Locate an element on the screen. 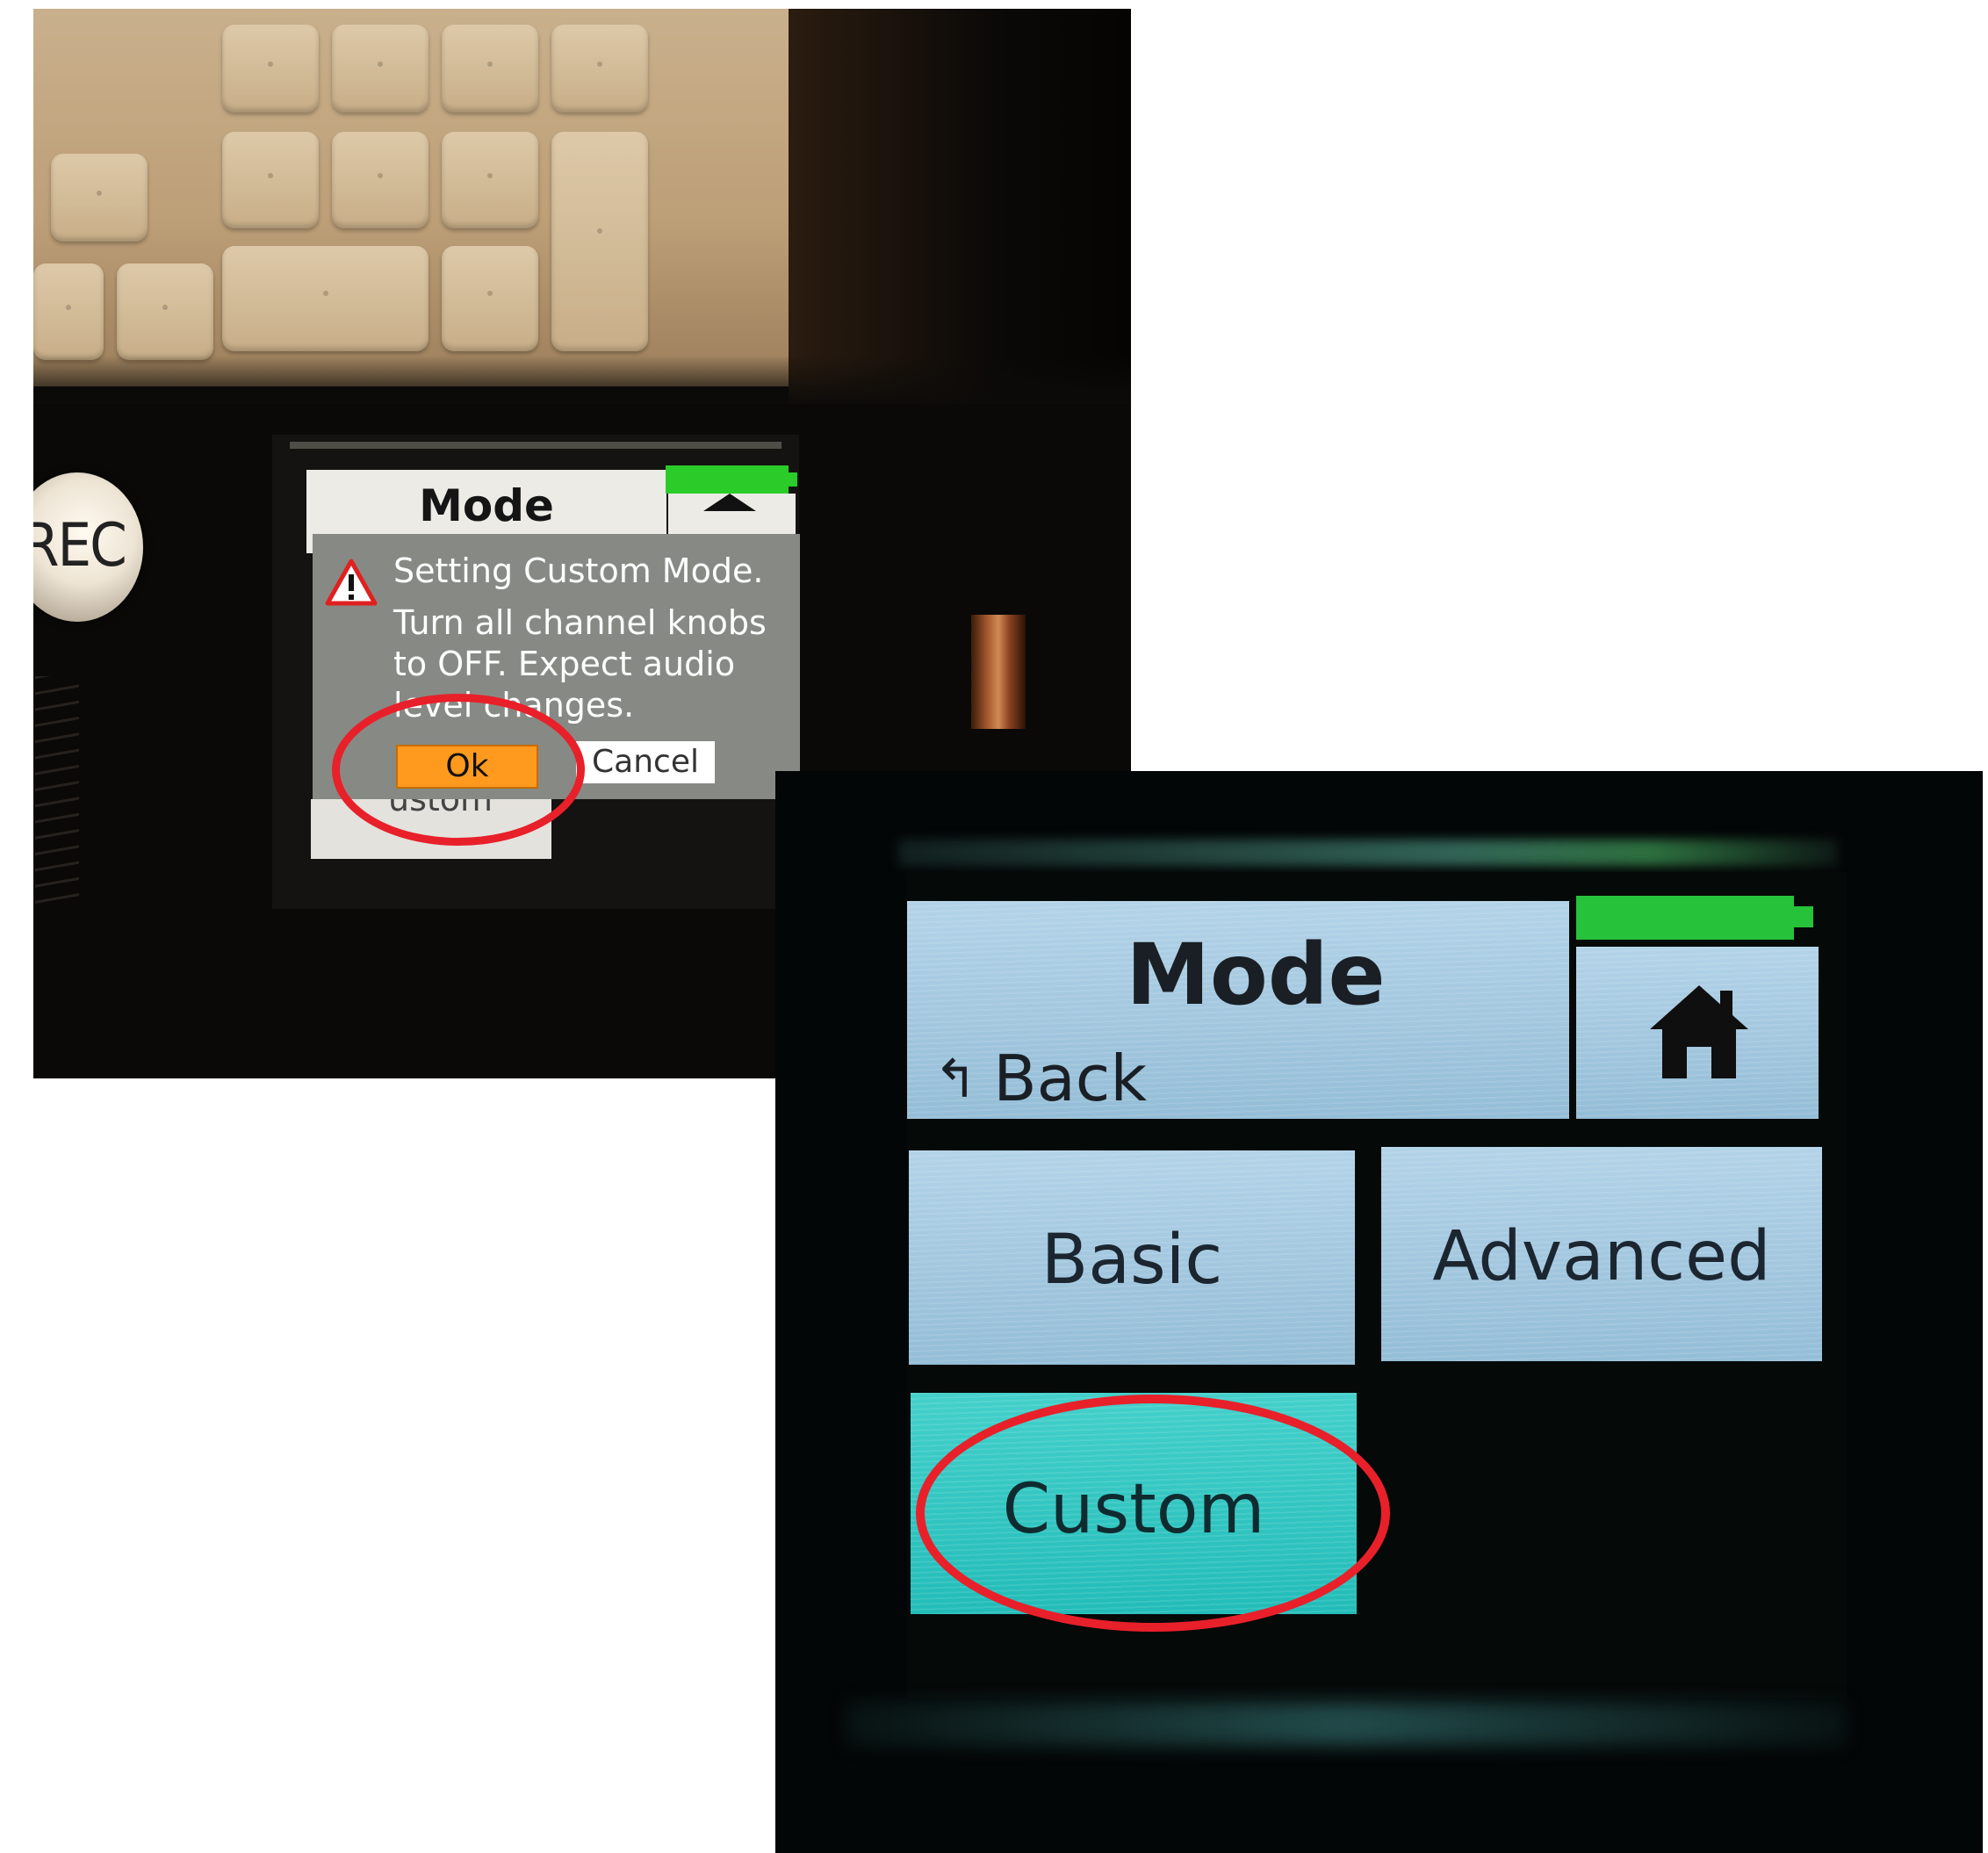 The height and width of the screenshot is (1853, 1988). back-label: Back is located at coordinates (1070, 1078).